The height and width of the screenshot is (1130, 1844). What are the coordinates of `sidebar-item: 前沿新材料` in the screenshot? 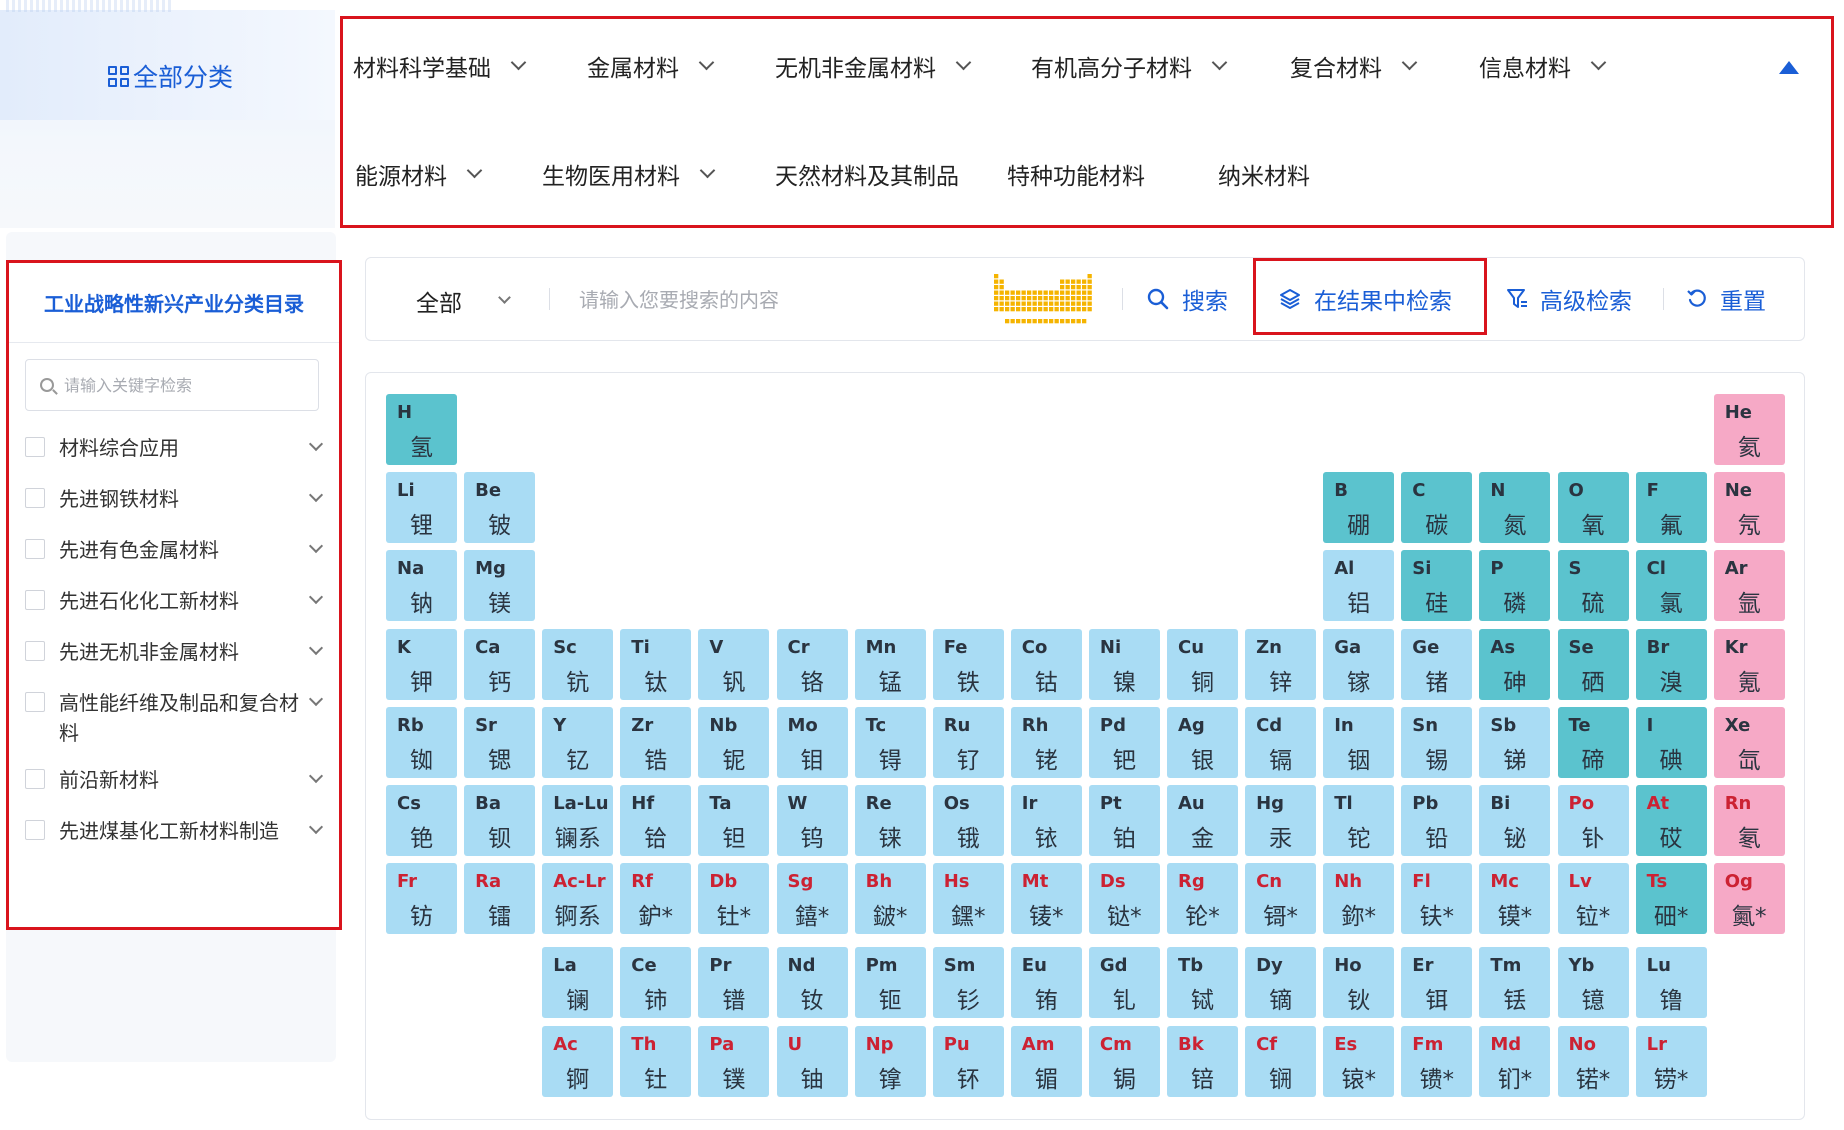 It's located at (175, 780).